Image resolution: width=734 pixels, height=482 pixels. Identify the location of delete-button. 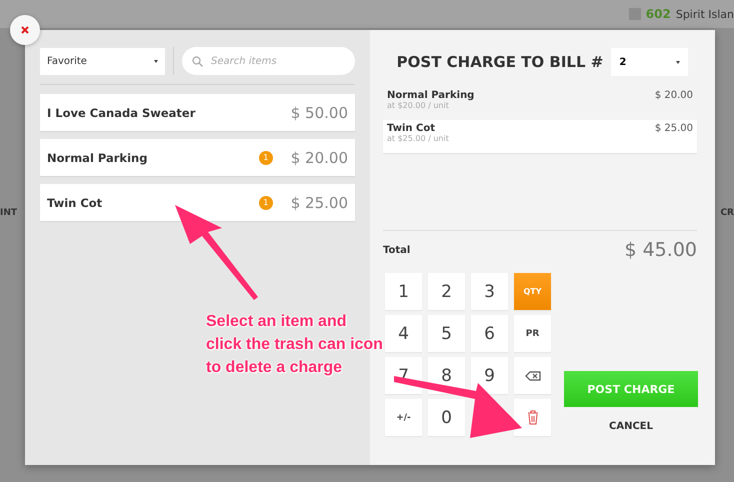
(532, 417).